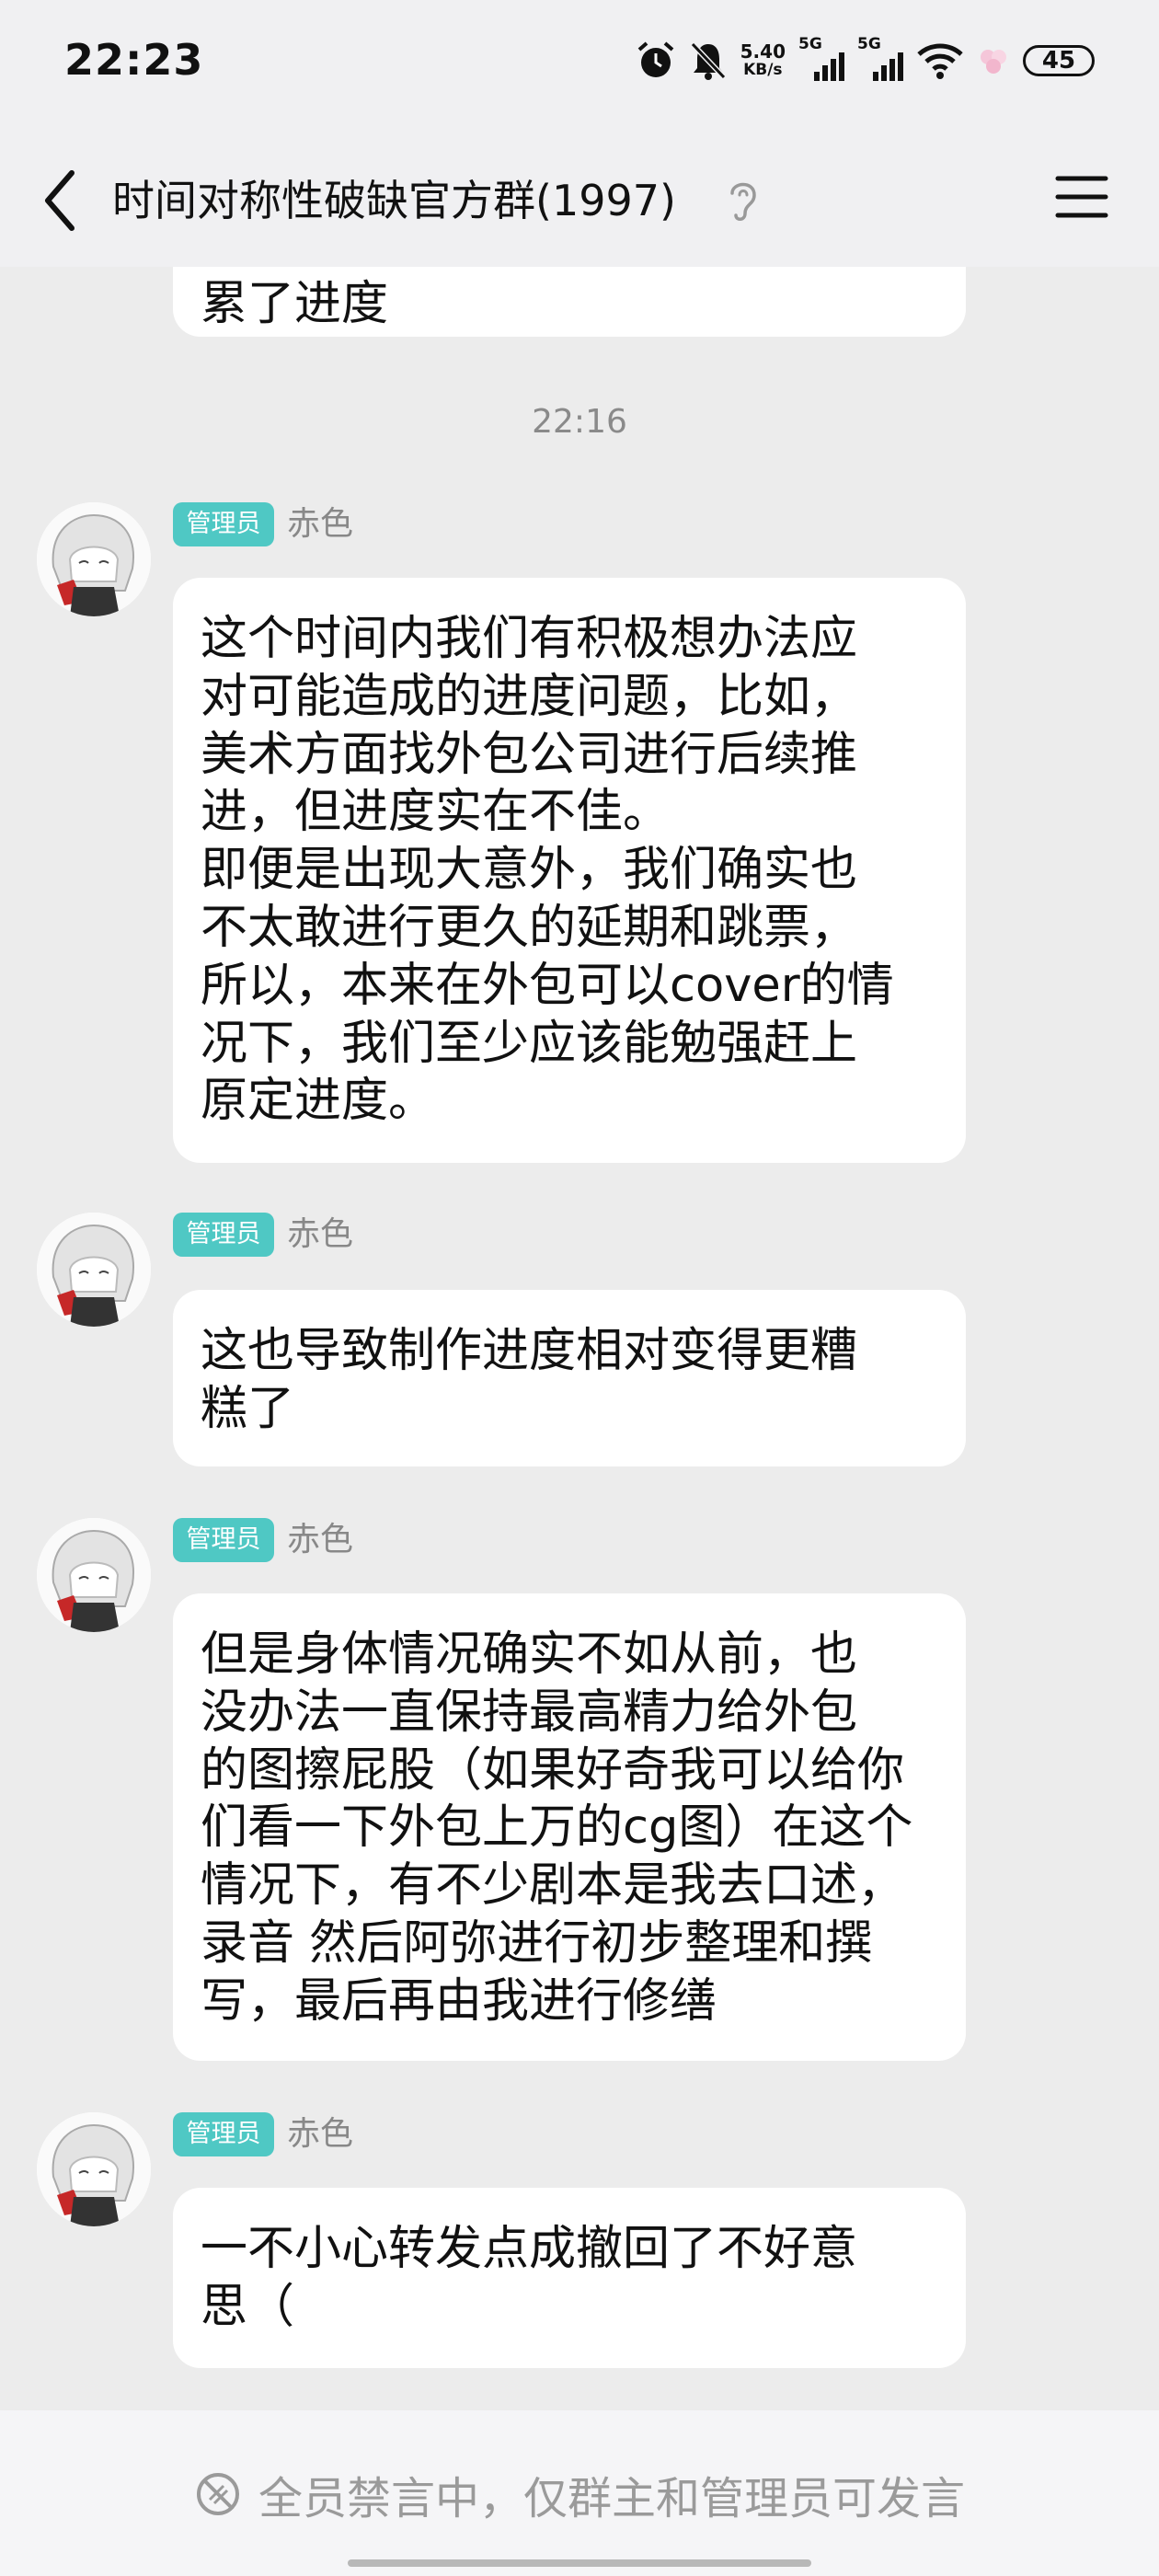  What do you see at coordinates (763, 70) in the screenshot?
I see `network-speed-unit: KB/s` at bounding box center [763, 70].